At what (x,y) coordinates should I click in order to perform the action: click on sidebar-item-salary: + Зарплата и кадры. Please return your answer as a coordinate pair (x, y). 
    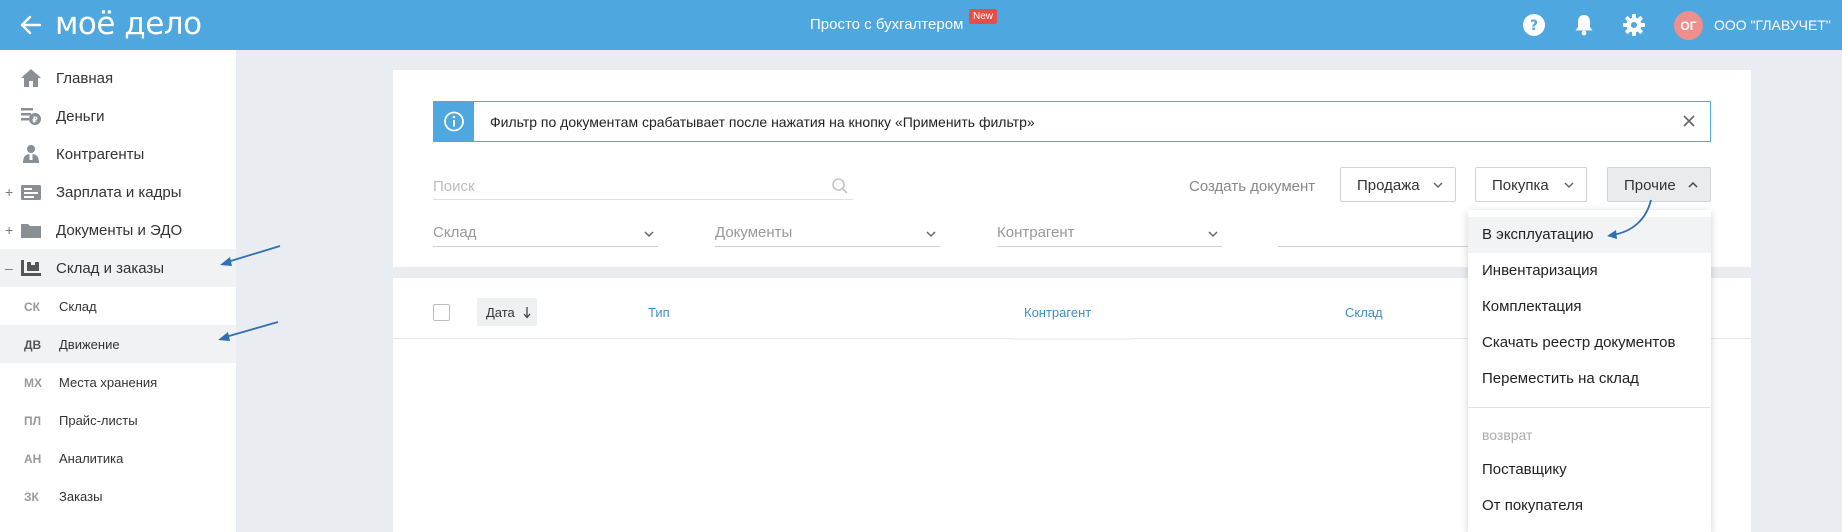
    Looking at the image, I should click on (118, 192).